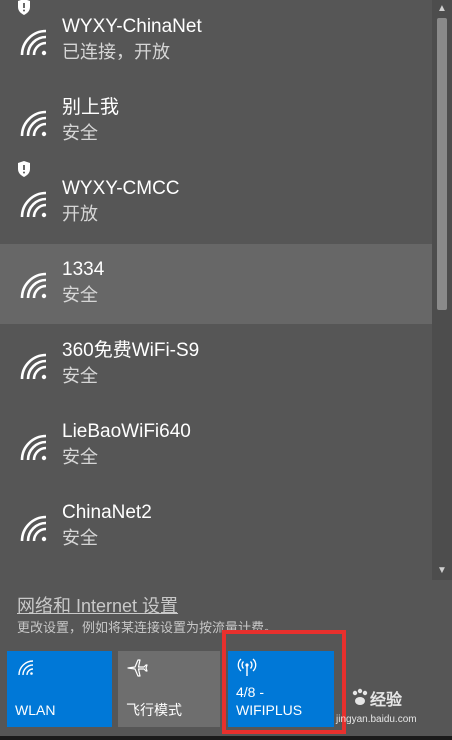  Describe the element at coordinates (116, 52) in the screenshot. I see `network-status: 已连接，开放` at that location.